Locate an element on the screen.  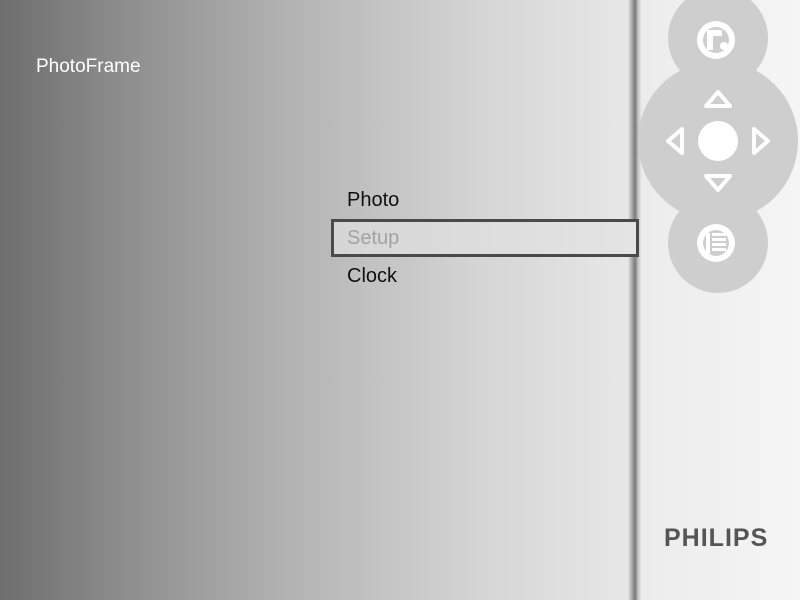
ok-button is located at coordinates (718, 141).